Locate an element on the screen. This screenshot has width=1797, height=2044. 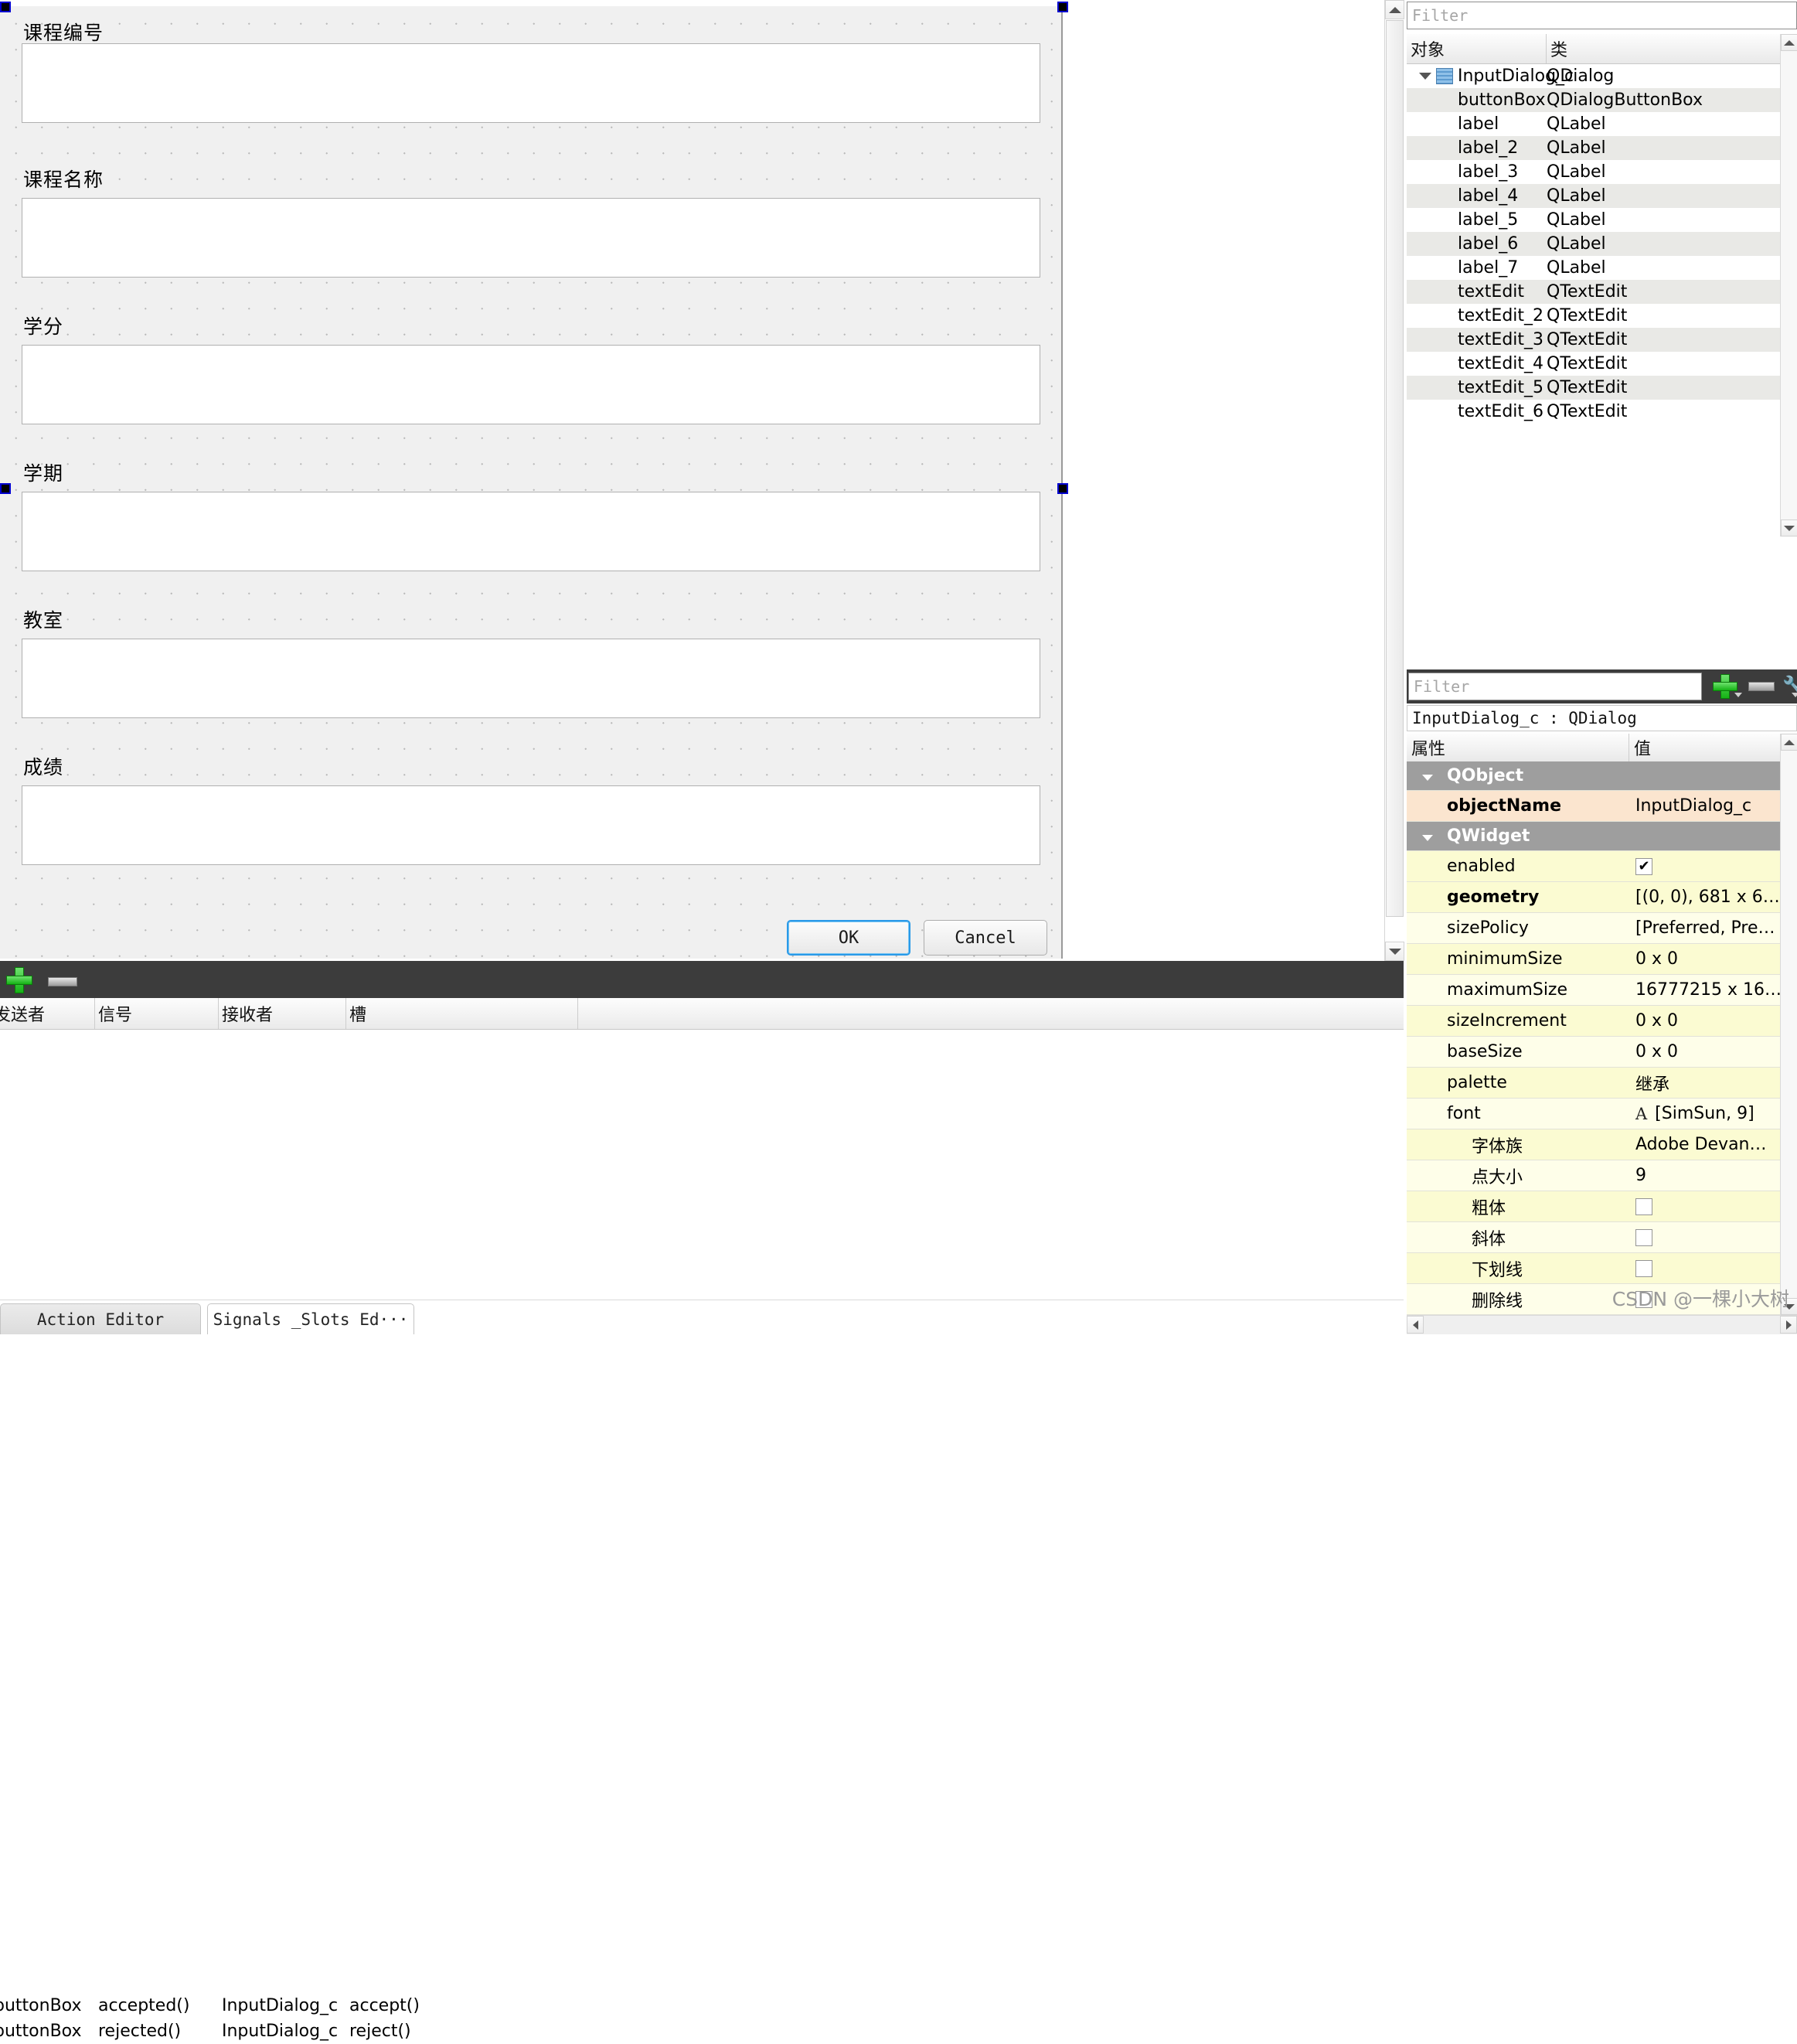
object-tree-scrollbar is located at coordinates (1788, 285).